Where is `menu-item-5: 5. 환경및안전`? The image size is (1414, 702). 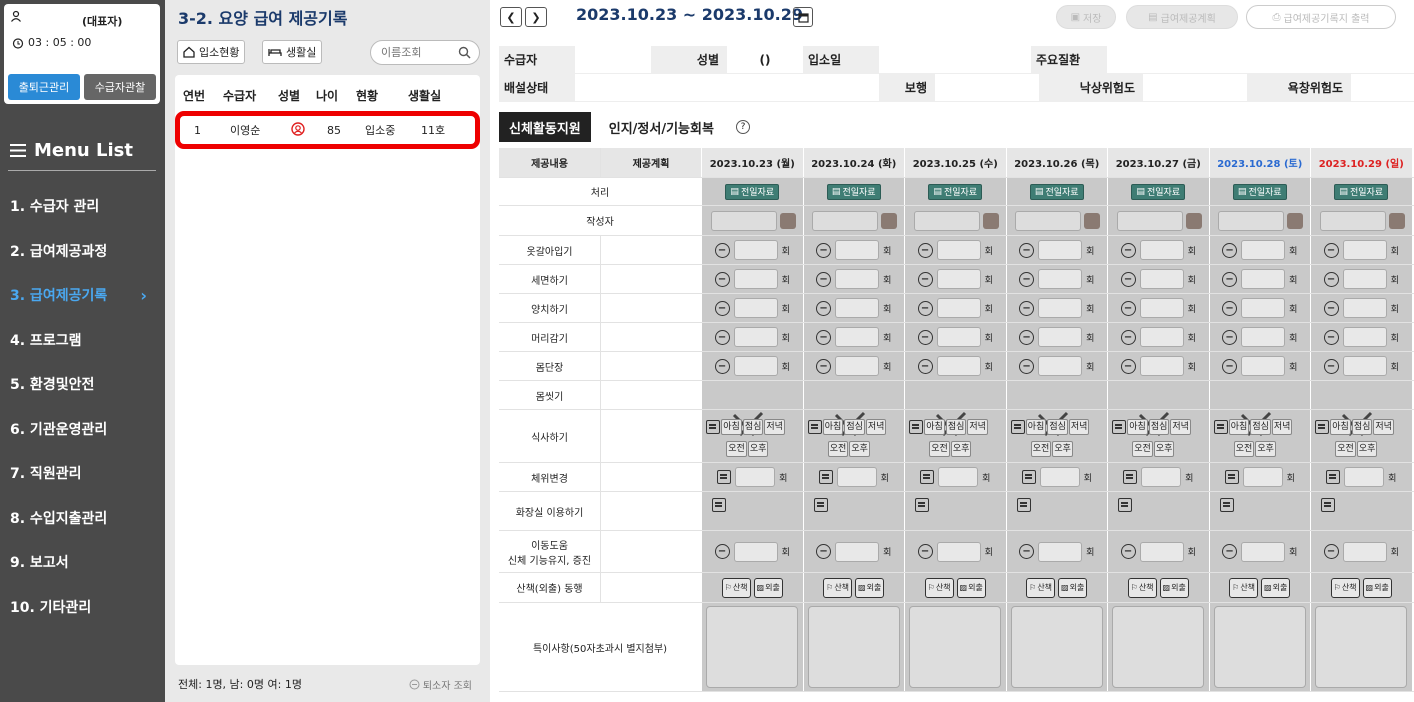
menu-item-5: 5. 환경및안전 is located at coordinates (82, 384).